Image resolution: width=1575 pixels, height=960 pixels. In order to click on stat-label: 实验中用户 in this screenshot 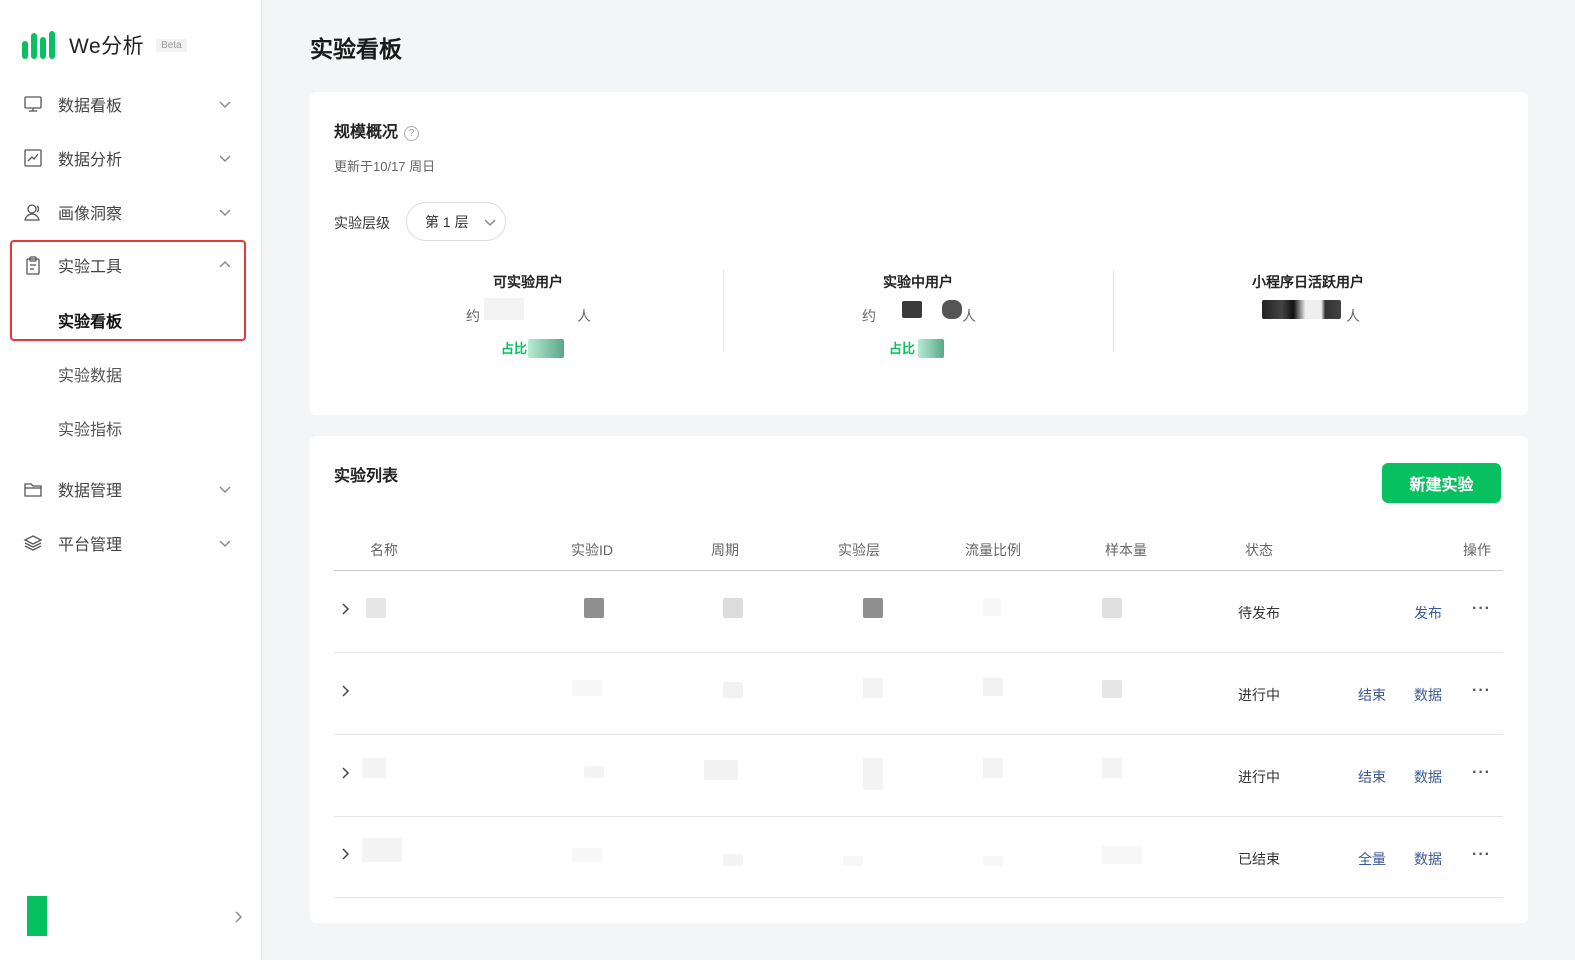, I will do `click(918, 282)`.